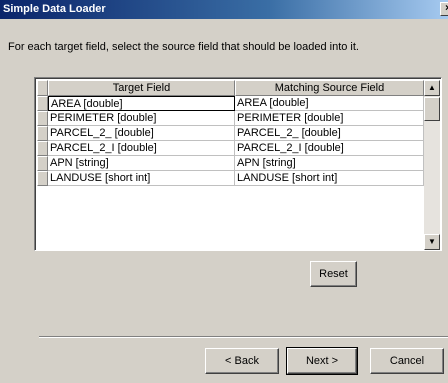 This screenshot has height=383, width=448. Describe the element at coordinates (141, 133) in the screenshot. I see `target-field-cell: PARCEL_2_ [double]` at that location.